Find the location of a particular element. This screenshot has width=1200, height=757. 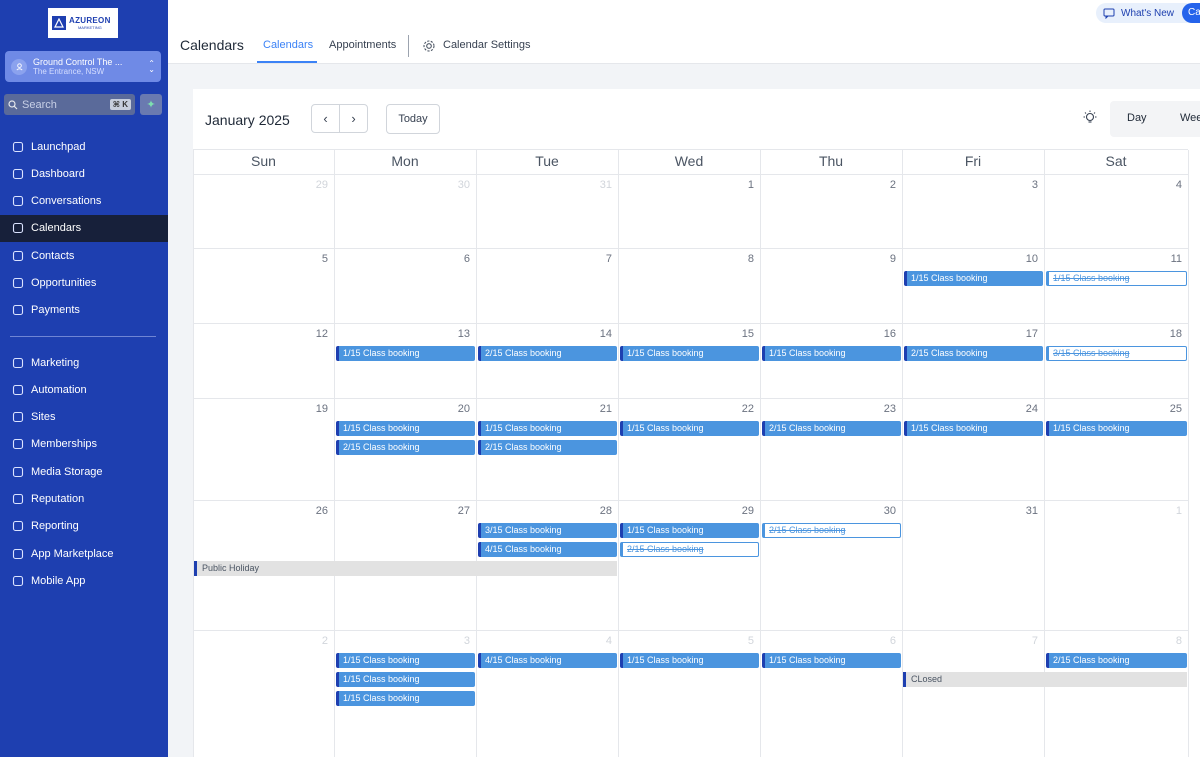

whats-new-button: What's New is located at coordinates (1146, 13).